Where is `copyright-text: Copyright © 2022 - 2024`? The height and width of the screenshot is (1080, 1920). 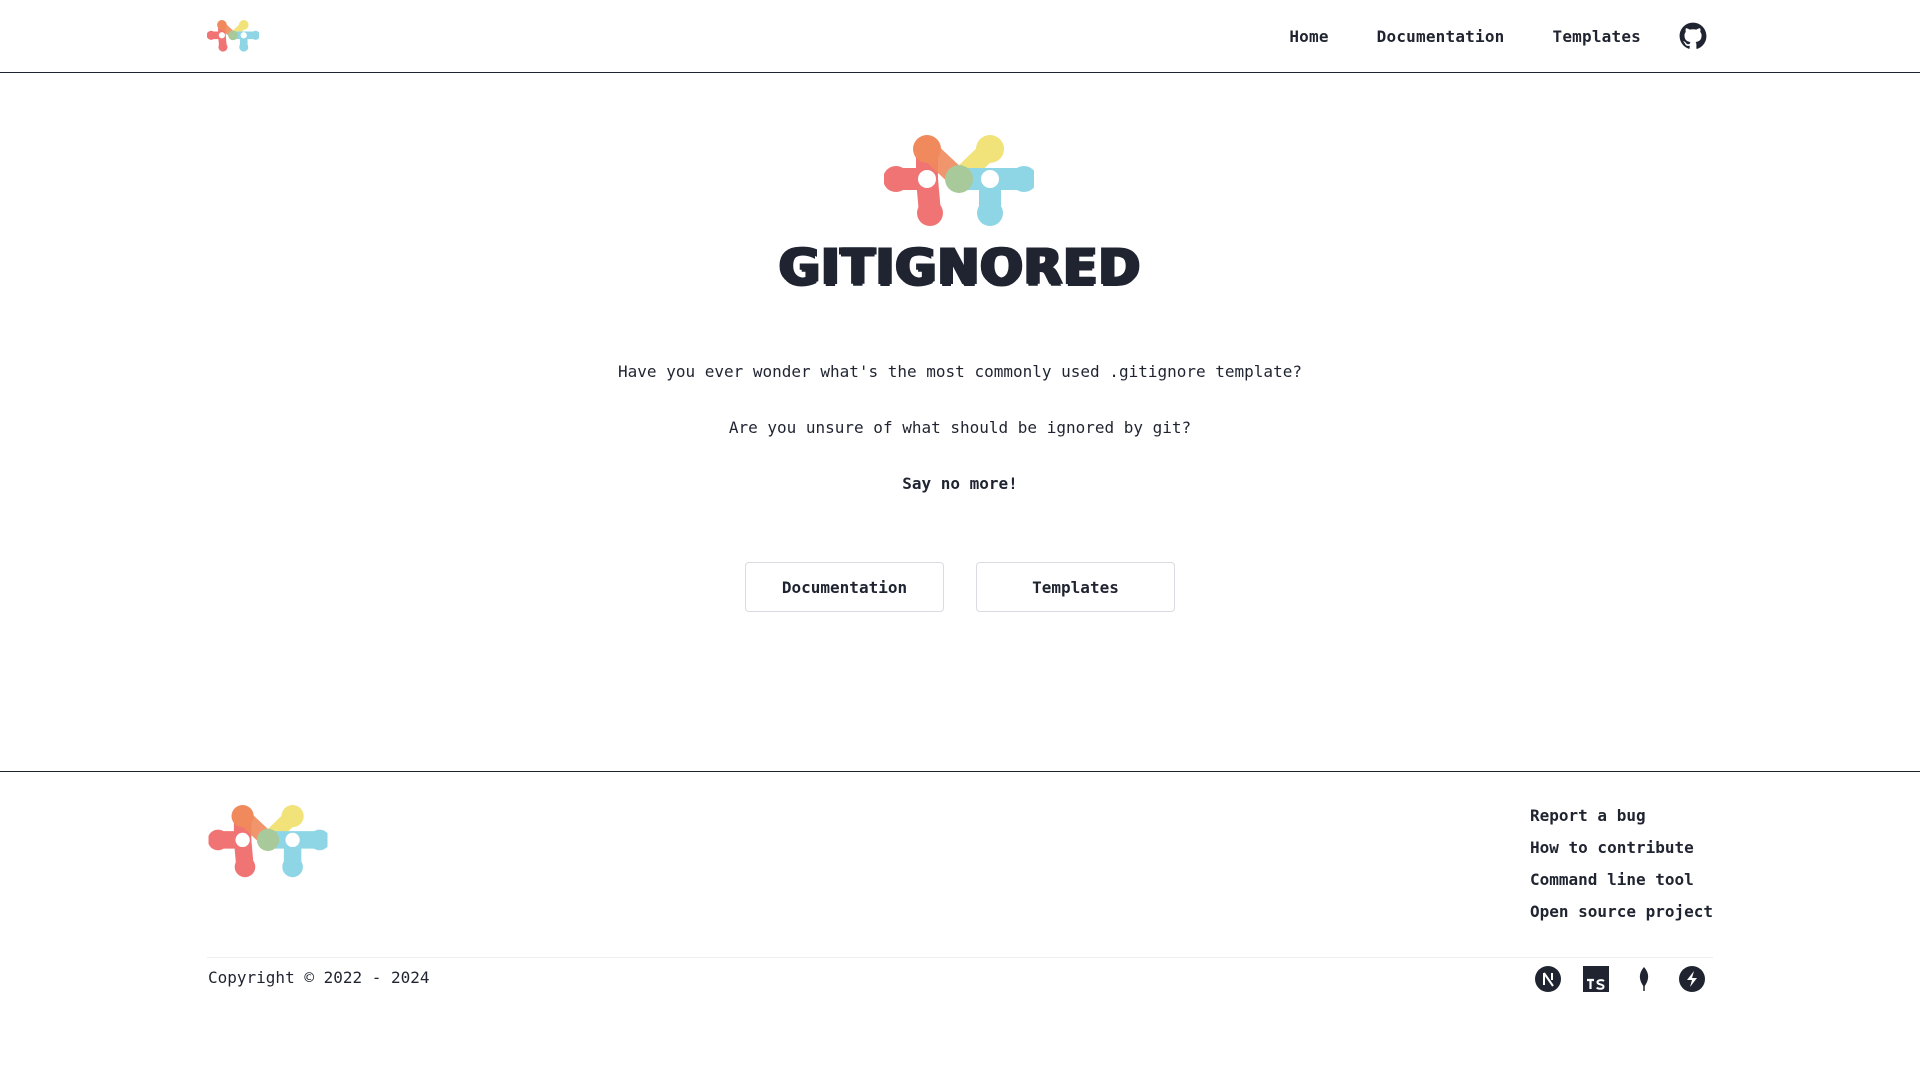
copyright-text: Copyright © 2022 - 2024 is located at coordinates (319, 977).